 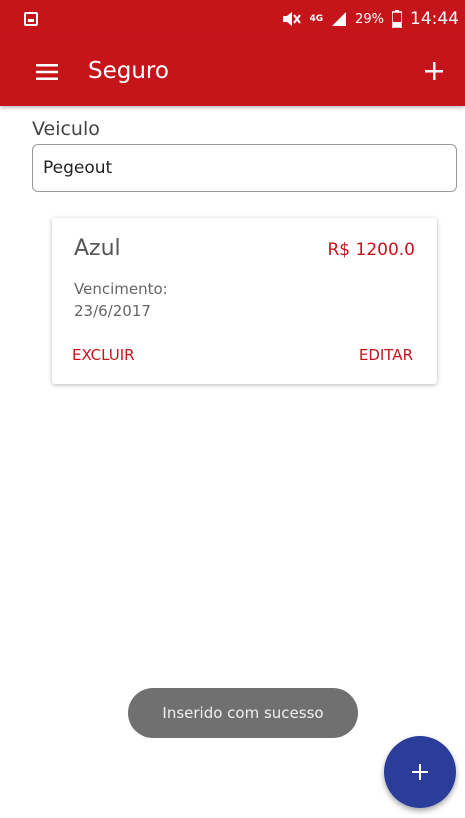 What do you see at coordinates (339, 19) in the screenshot?
I see `signal-icon` at bounding box center [339, 19].